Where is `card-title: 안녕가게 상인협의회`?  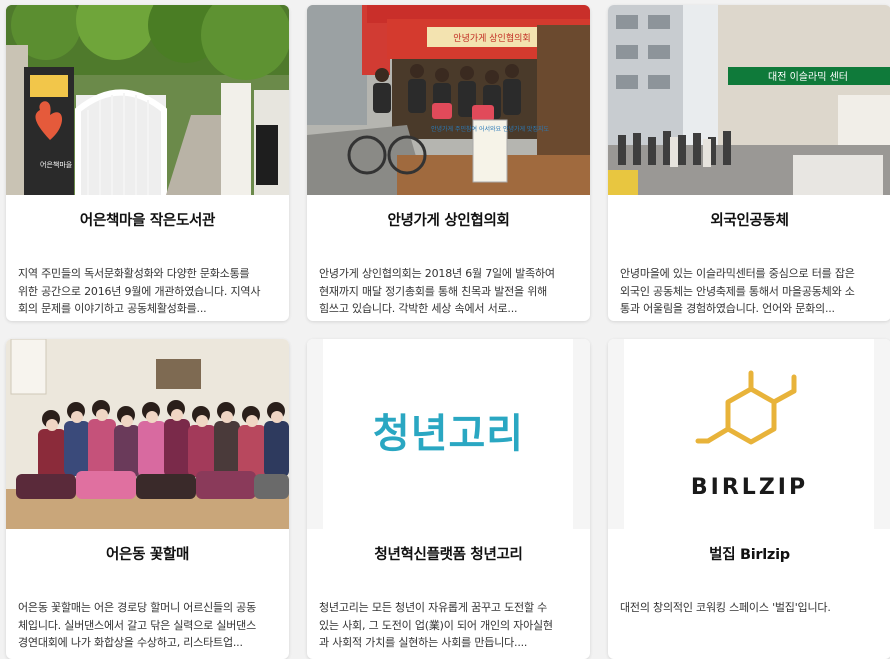
card-title: 안녕가게 상인협의회 is located at coordinates (448, 221).